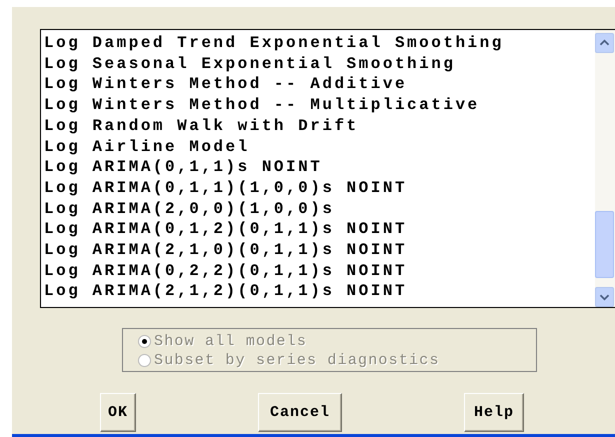 The width and height of the screenshot is (615, 437). I want to click on list-item: Log ARIMA(0,1,1)s NOINT, so click(319, 167).